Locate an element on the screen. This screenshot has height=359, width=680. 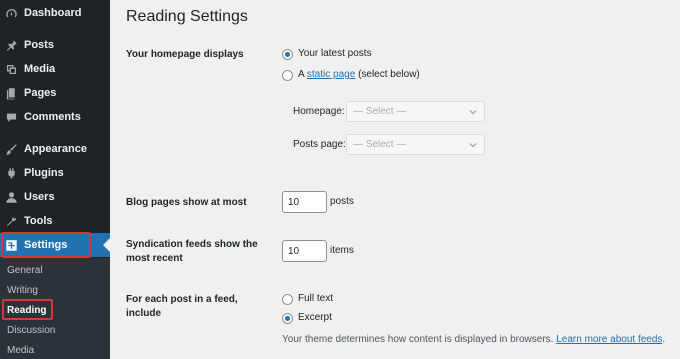
submenu-item-discussion: Discussion is located at coordinates (31, 330).